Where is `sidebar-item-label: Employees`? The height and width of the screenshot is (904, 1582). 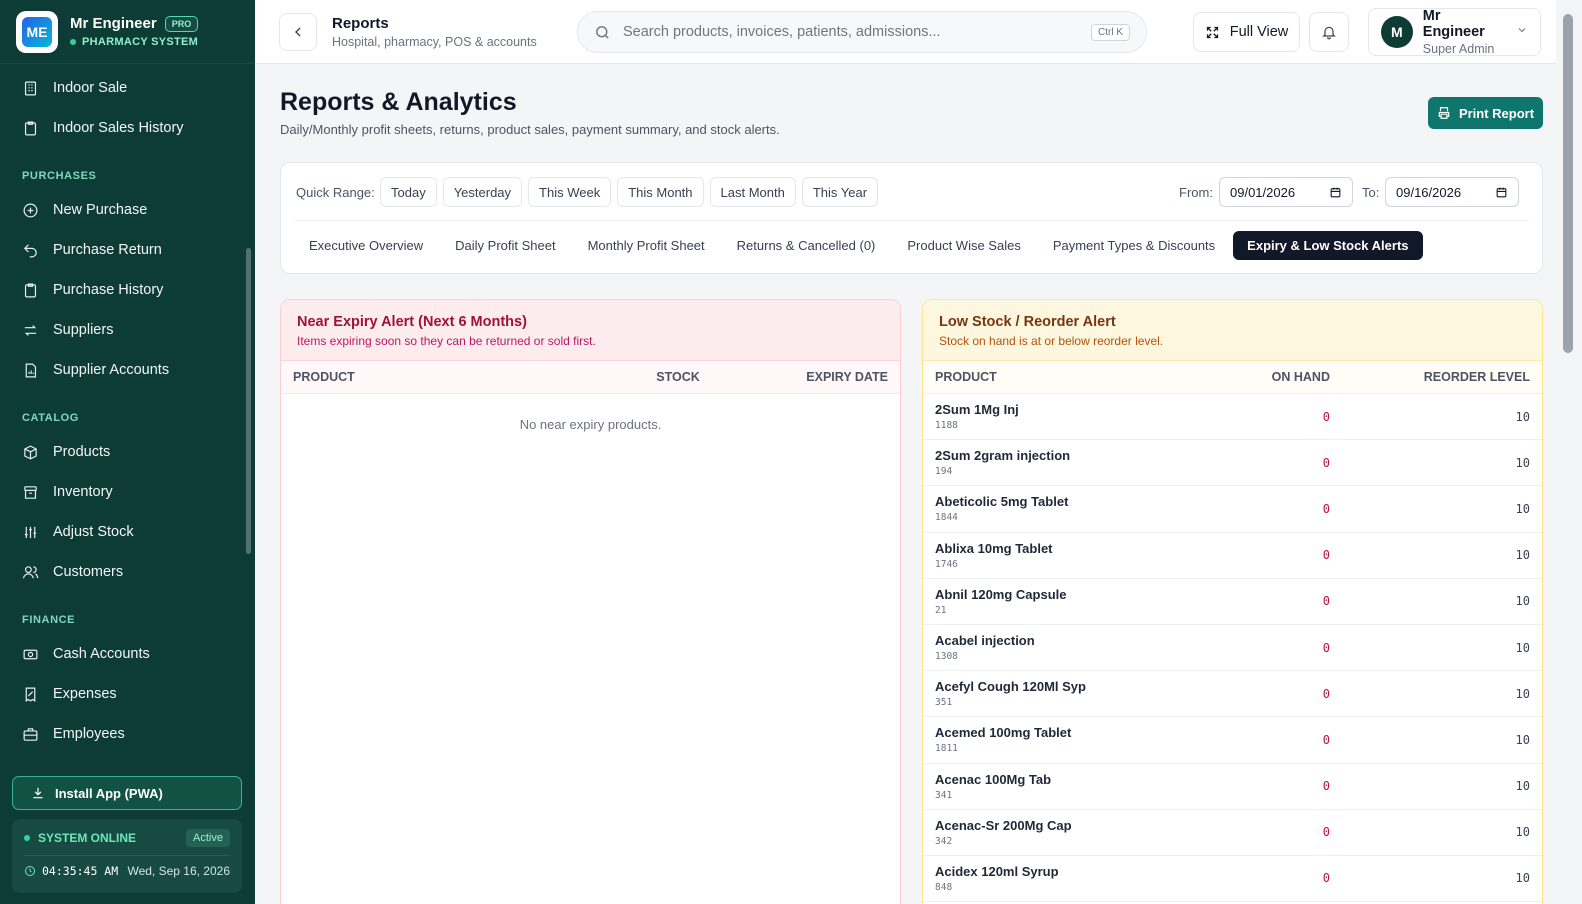
sidebar-item-label: Employees is located at coordinates (89, 734).